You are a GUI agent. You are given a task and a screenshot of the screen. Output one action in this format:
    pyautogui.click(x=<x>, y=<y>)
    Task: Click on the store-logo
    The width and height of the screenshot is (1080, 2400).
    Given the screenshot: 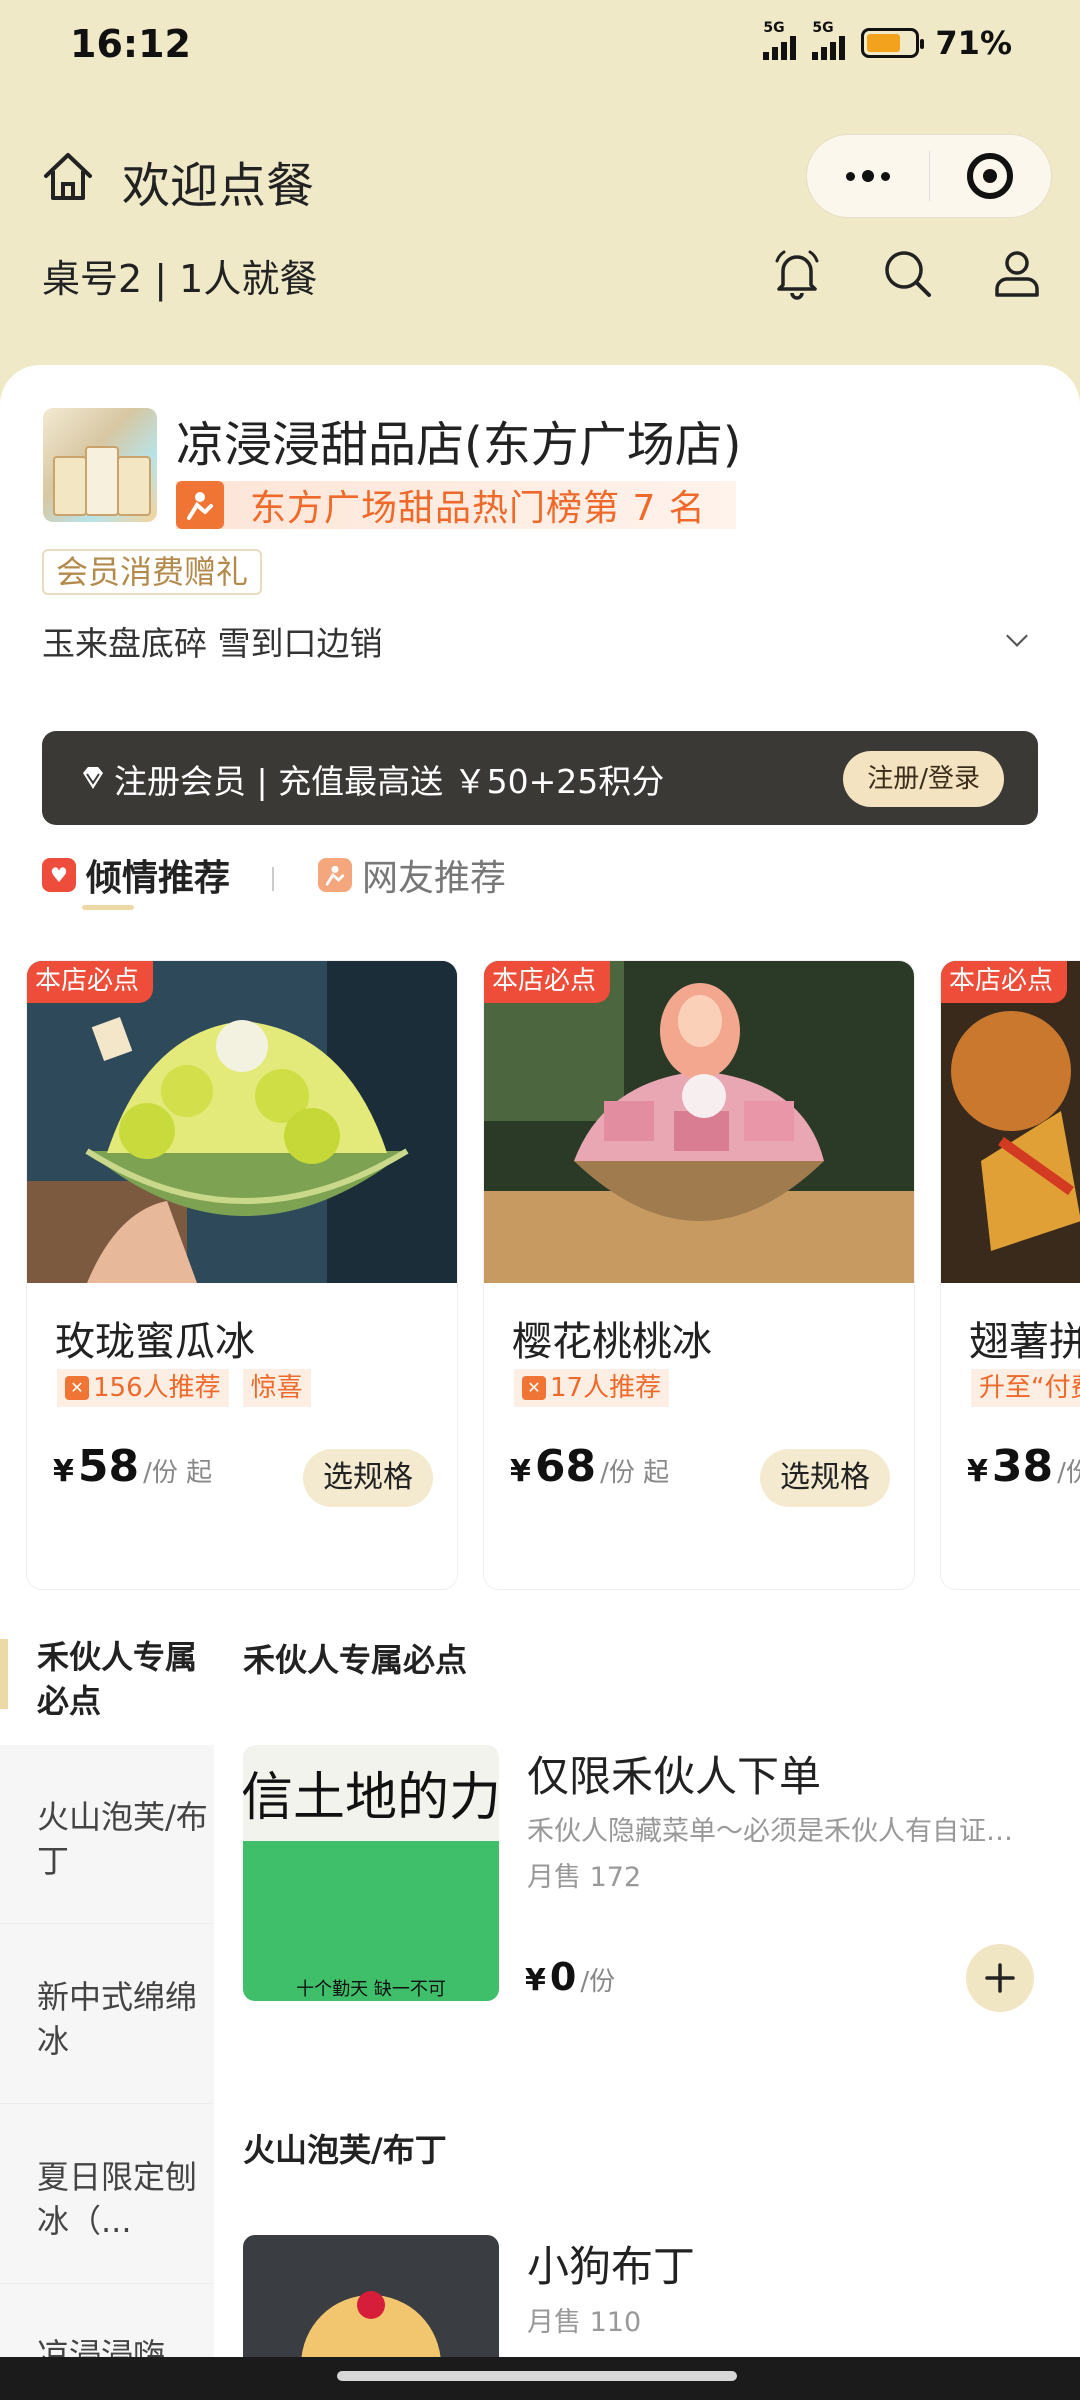 What is the action you would take?
    pyautogui.click(x=100, y=465)
    